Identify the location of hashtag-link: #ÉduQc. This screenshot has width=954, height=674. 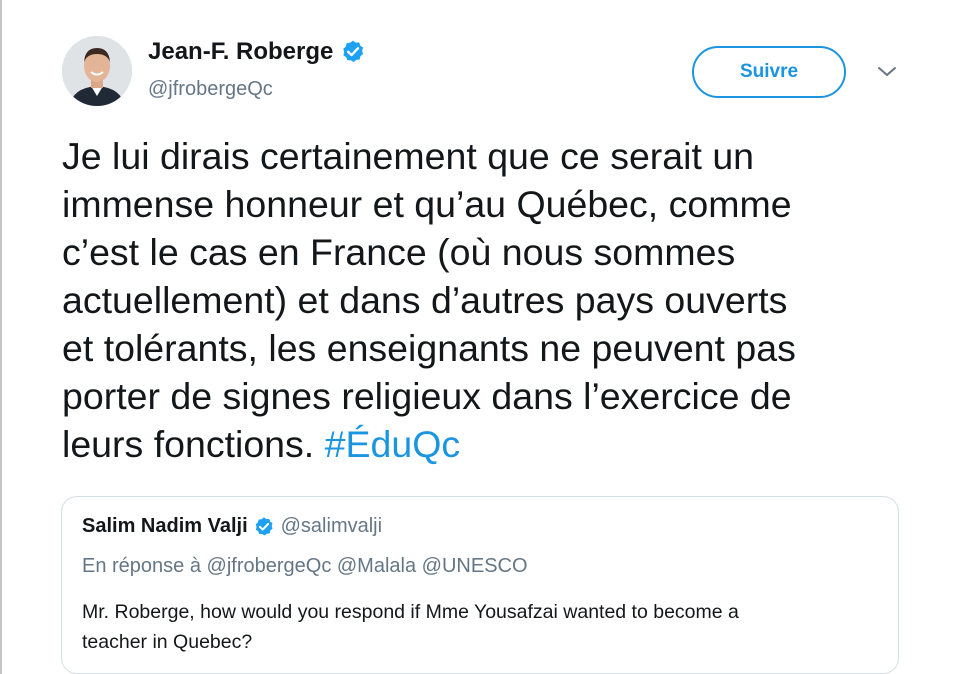
(393, 444).